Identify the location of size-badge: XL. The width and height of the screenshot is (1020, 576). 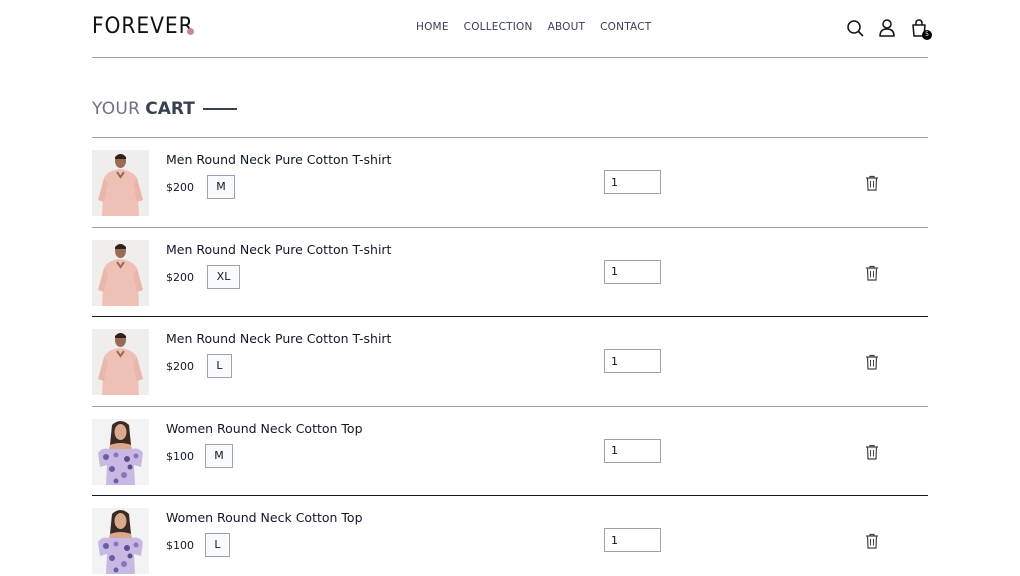
(223, 276).